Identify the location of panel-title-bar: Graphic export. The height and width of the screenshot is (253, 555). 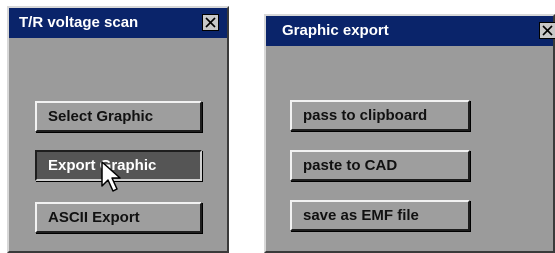
(409, 31).